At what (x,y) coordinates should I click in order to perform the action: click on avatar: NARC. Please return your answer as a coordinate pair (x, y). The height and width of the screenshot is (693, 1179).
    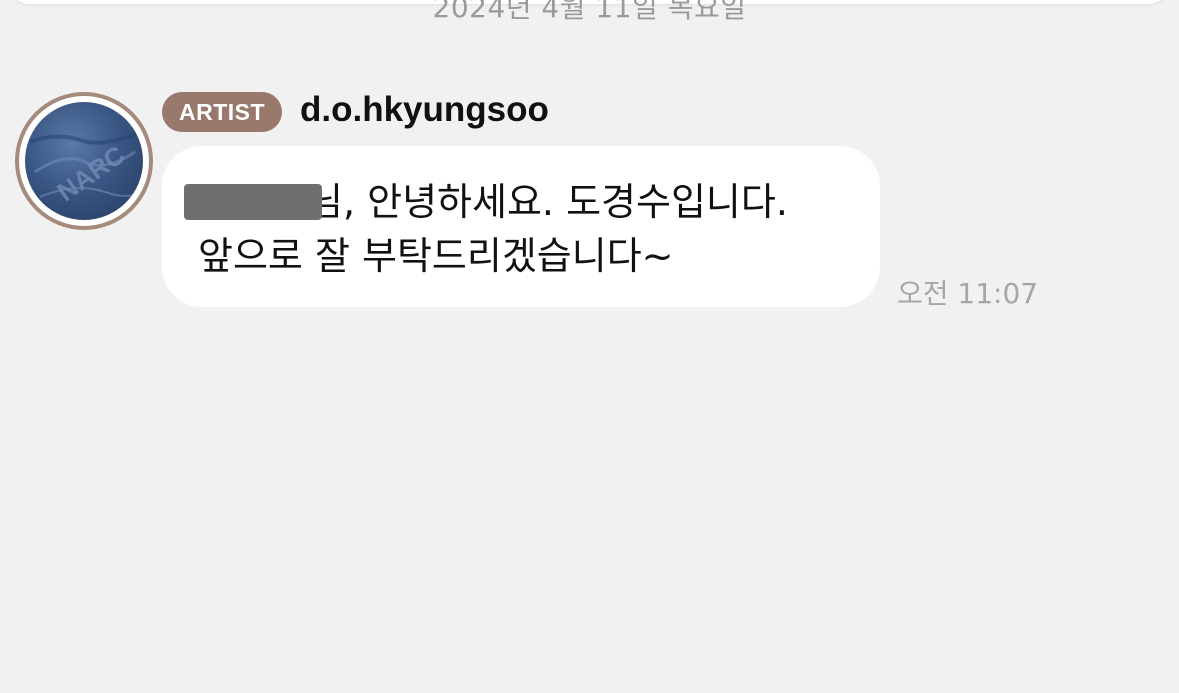
    Looking at the image, I should click on (84, 161).